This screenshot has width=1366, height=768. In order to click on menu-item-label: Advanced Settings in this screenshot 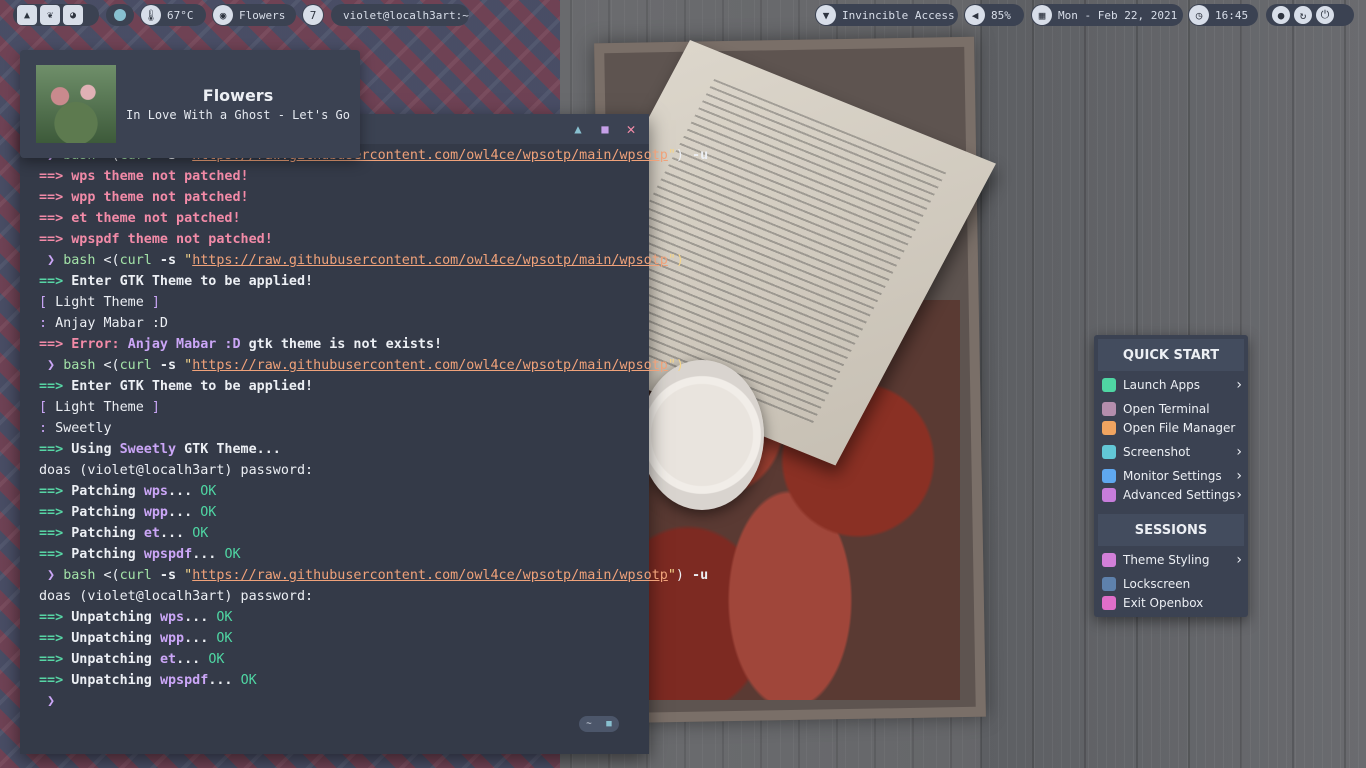, I will do `click(1179, 494)`.